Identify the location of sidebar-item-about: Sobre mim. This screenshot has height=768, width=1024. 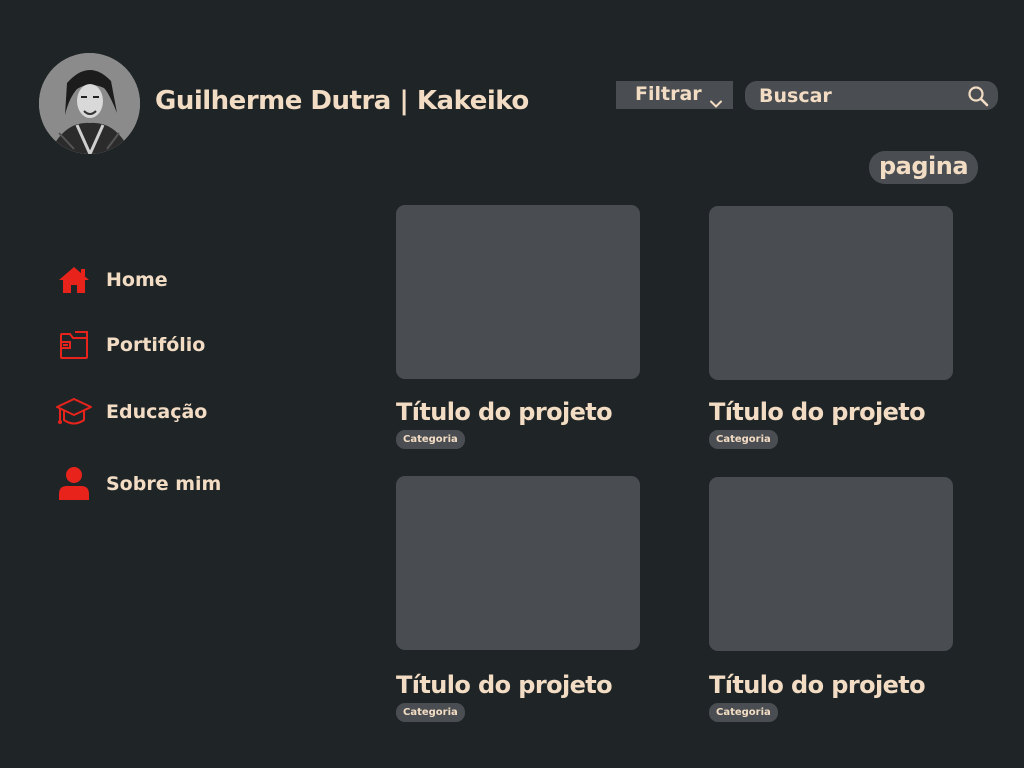
(138, 484).